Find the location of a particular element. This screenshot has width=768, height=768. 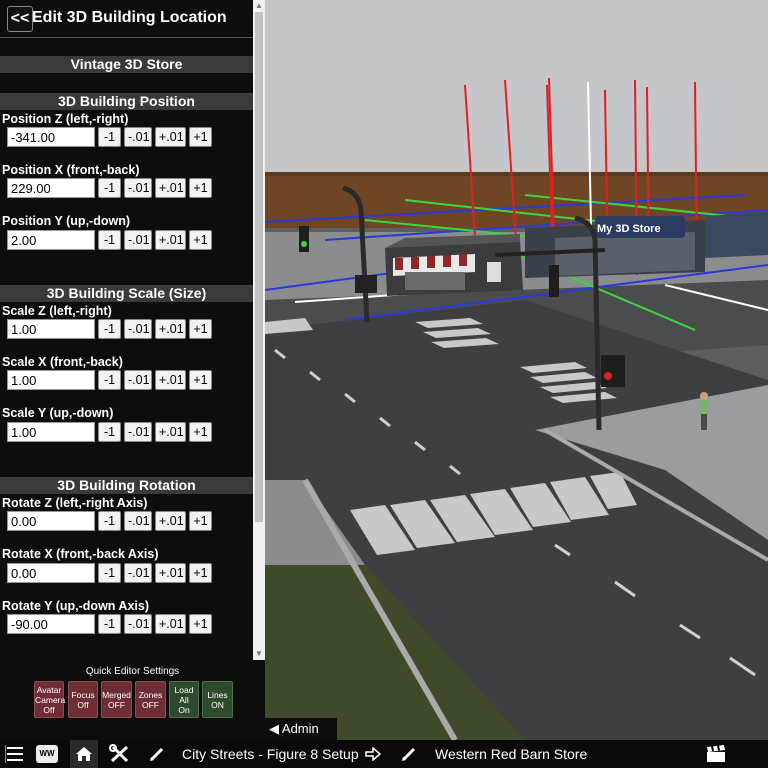

position-y-minus-1-button: -1 is located at coordinates (109, 240).